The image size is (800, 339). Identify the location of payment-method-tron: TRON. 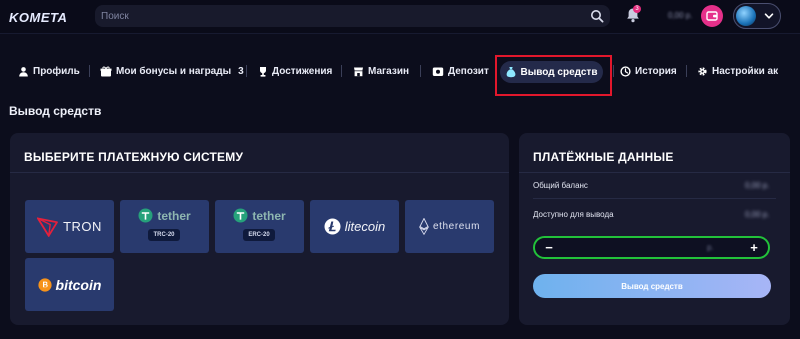
(69, 226).